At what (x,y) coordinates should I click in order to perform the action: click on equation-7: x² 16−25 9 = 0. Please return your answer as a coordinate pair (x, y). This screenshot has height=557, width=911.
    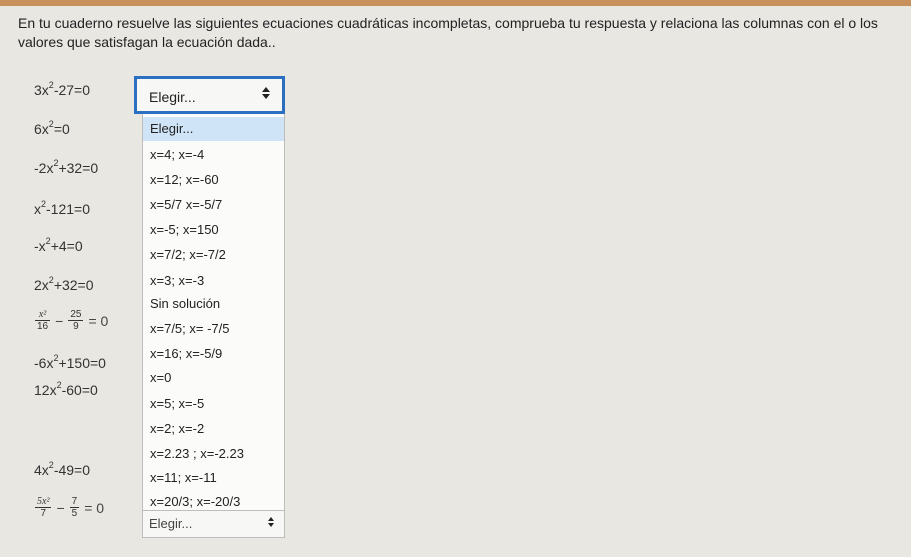
    Looking at the image, I should click on (72, 320).